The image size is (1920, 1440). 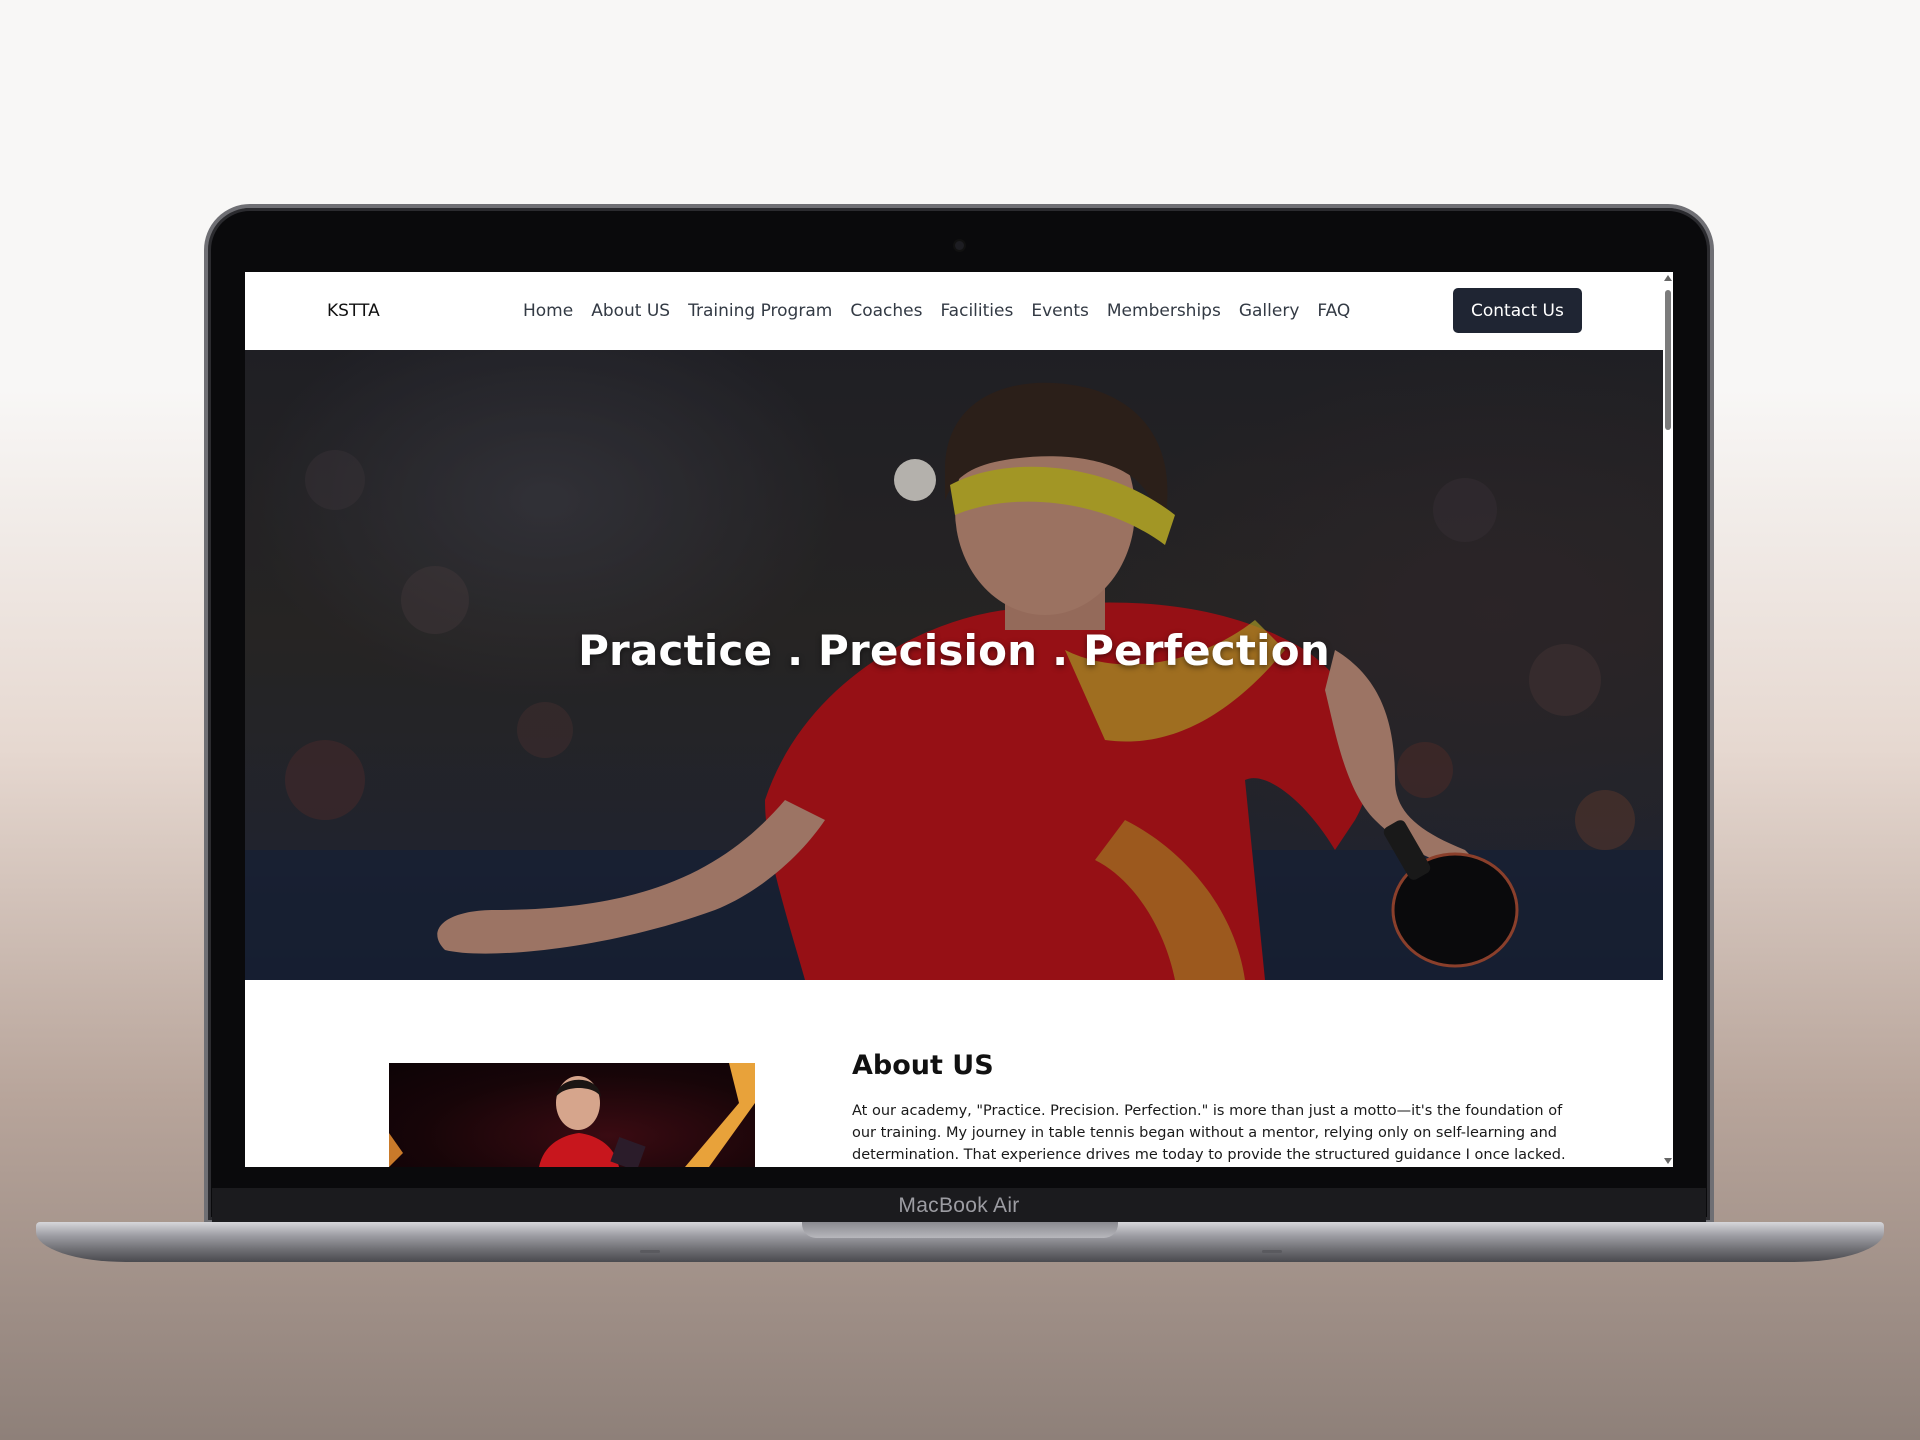 I want to click on coach-photo-art, so click(x=572, y=1115).